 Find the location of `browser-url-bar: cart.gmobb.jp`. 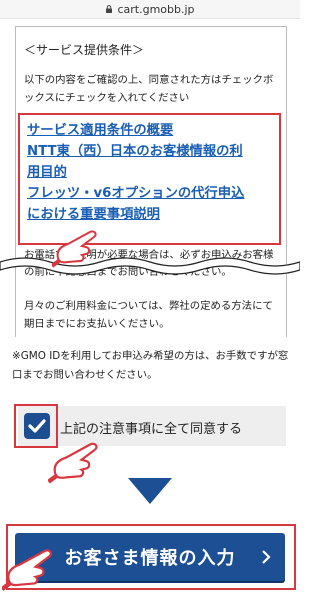

browser-url-bar: cart.gmobb.jp is located at coordinates (150, 9).